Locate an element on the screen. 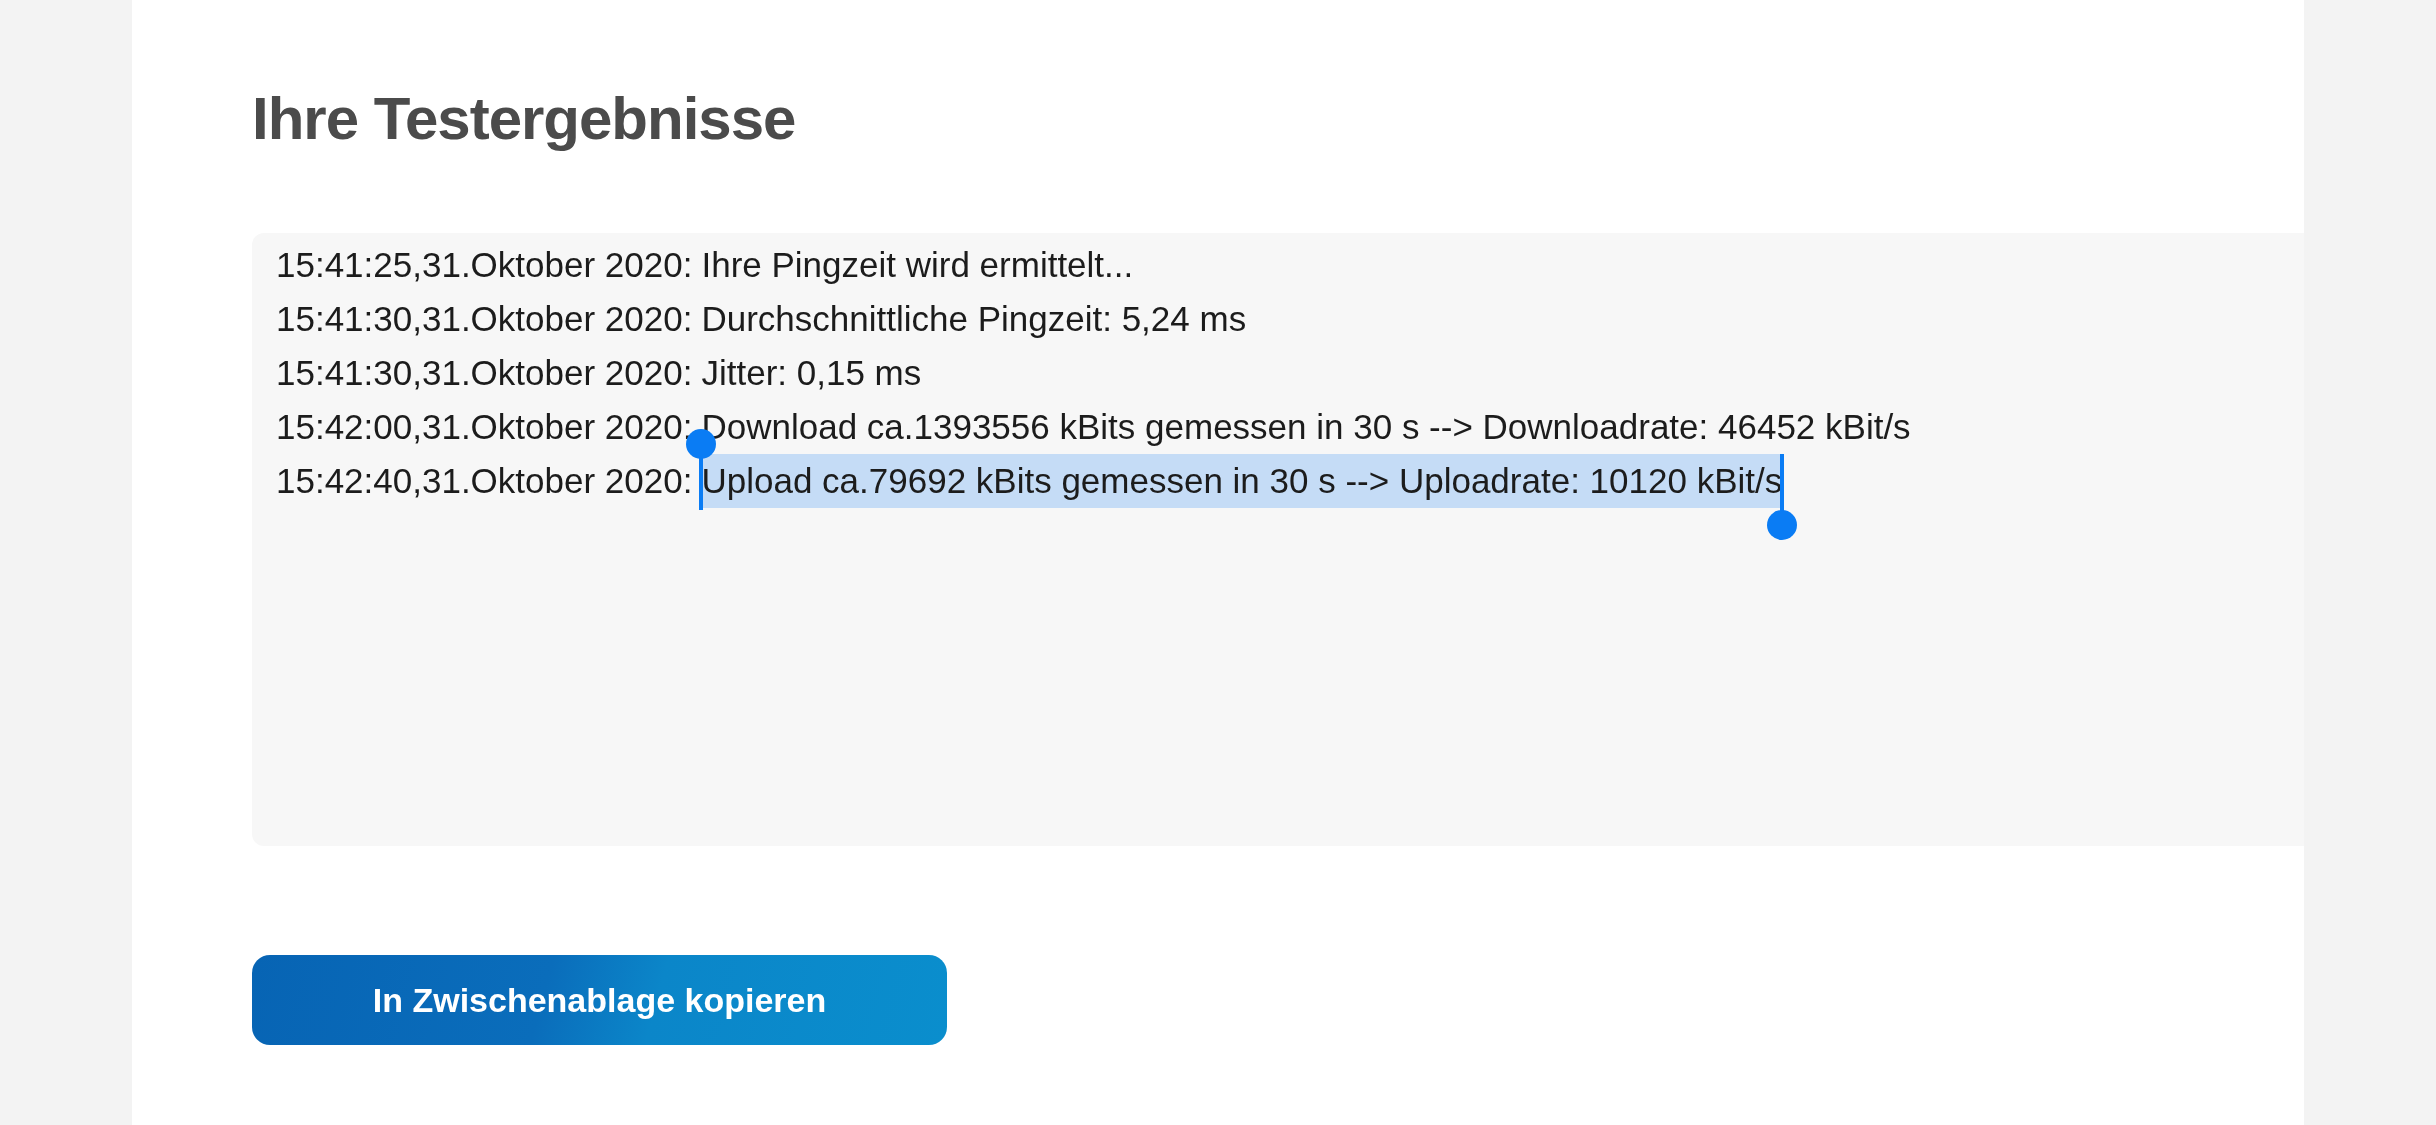  log-message: Durchschnittliche Pingzeit: 5,24 ms is located at coordinates (974, 319).